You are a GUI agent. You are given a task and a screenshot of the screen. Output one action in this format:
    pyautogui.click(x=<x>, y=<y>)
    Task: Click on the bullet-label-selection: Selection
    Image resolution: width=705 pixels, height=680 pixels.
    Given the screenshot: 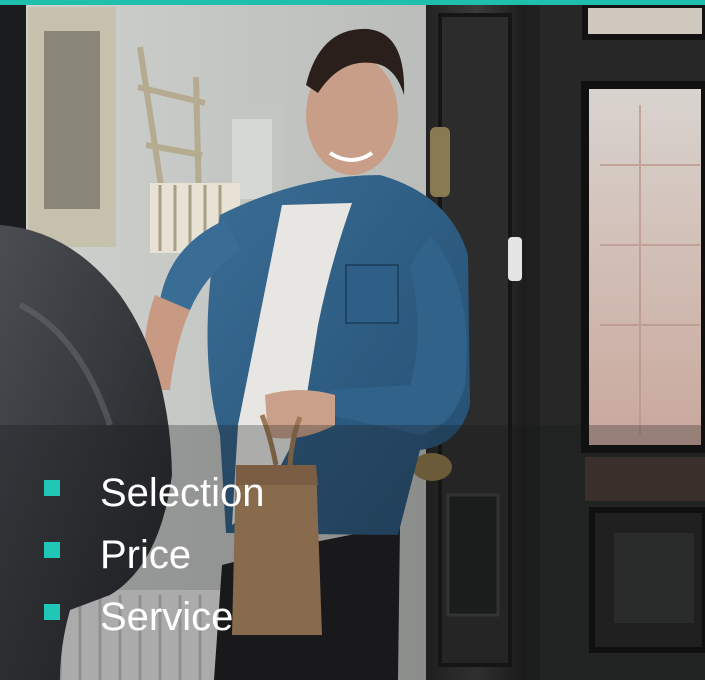 What is the action you would take?
    pyautogui.click(x=182, y=493)
    